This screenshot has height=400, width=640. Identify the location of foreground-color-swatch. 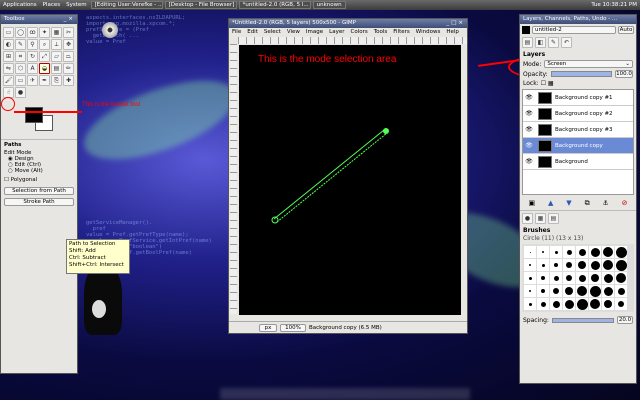
(34, 115).